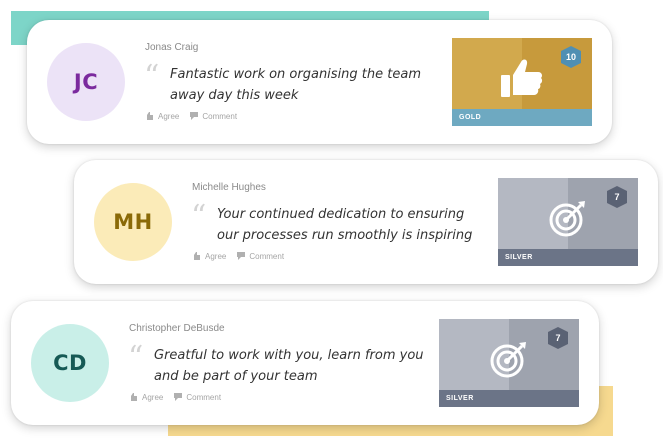 The image size is (663, 439). I want to click on sender-name: Jonas Craig, so click(172, 47).